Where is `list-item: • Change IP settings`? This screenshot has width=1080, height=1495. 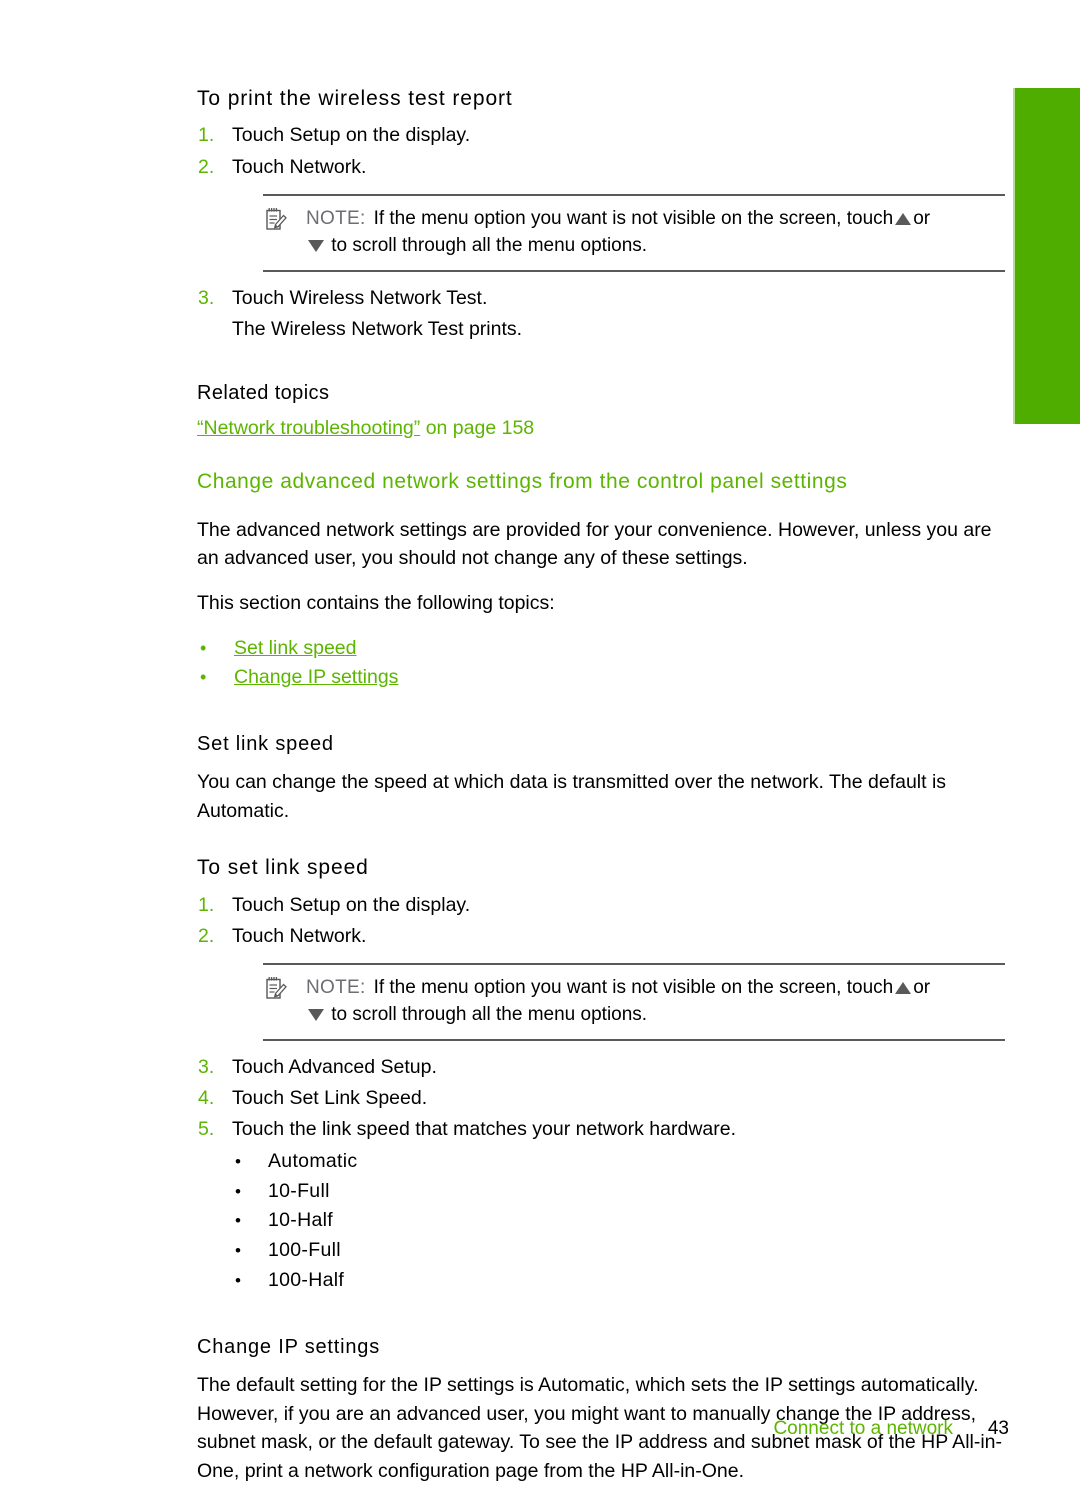
list-item: • Change IP settings is located at coordinates (603, 678).